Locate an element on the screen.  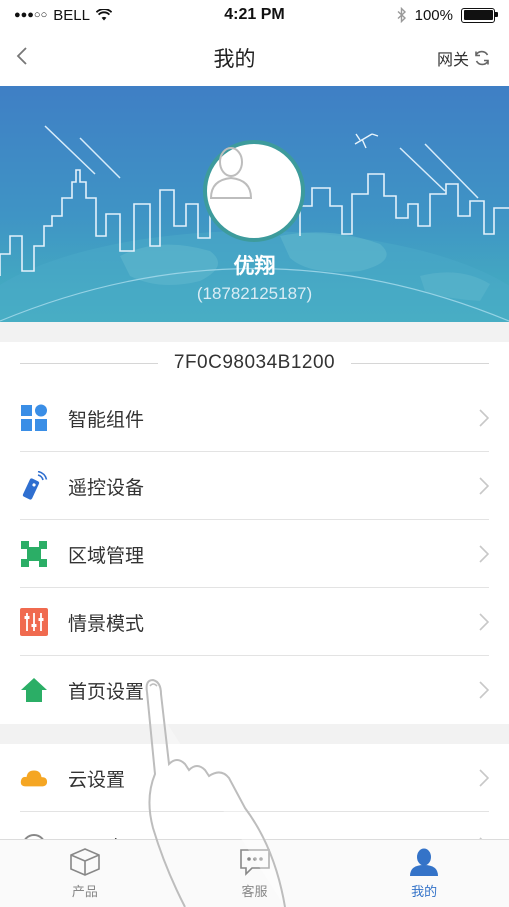
device-id-row: 7F0C98034B1200 is located at coordinates (254, 363).